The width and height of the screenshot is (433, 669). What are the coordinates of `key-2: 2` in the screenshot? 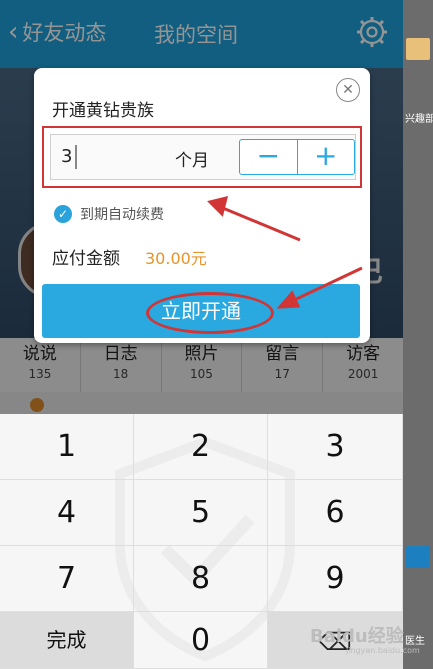 It's located at (201, 447).